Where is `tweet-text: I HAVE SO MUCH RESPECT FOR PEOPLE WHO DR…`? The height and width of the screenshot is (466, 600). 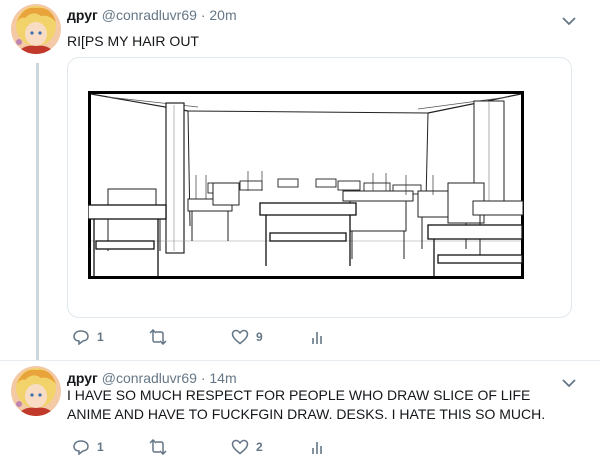 tweet-text: I HAVE SO MUCH RESPECT FOR PEOPLE WHO DR… is located at coordinates (306, 404).